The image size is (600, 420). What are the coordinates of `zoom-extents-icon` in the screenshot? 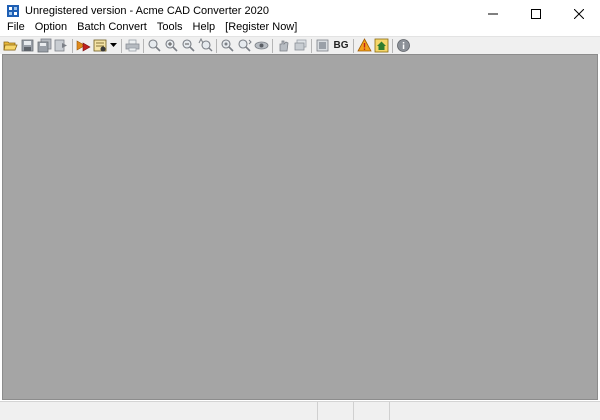 It's located at (205, 45).